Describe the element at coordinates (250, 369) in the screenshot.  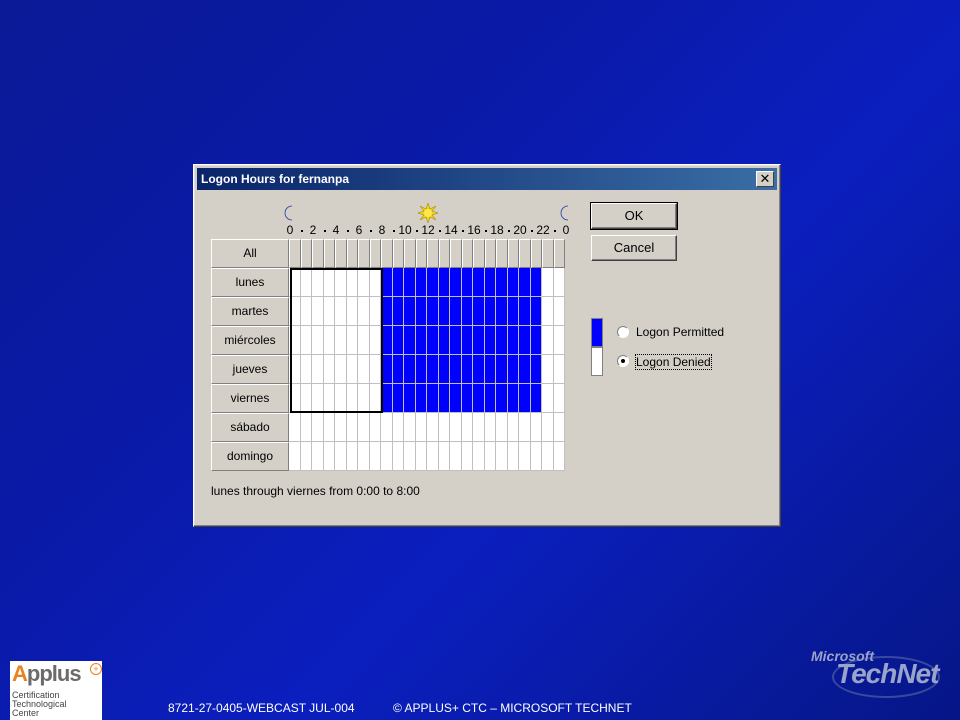
I see `day-button: jueves` at that location.